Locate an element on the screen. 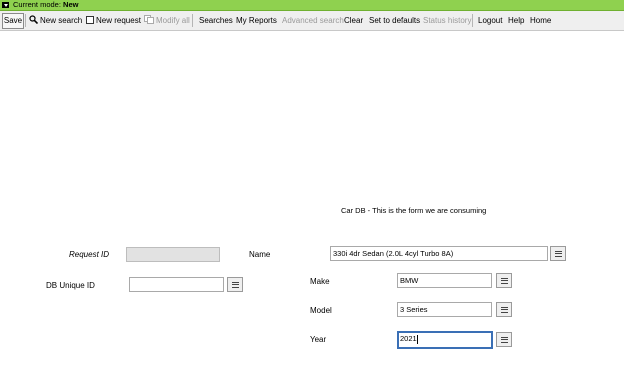 Image resolution: width=624 pixels, height=388 pixels. db-unique-id-field is located at coordinates (176, 284).